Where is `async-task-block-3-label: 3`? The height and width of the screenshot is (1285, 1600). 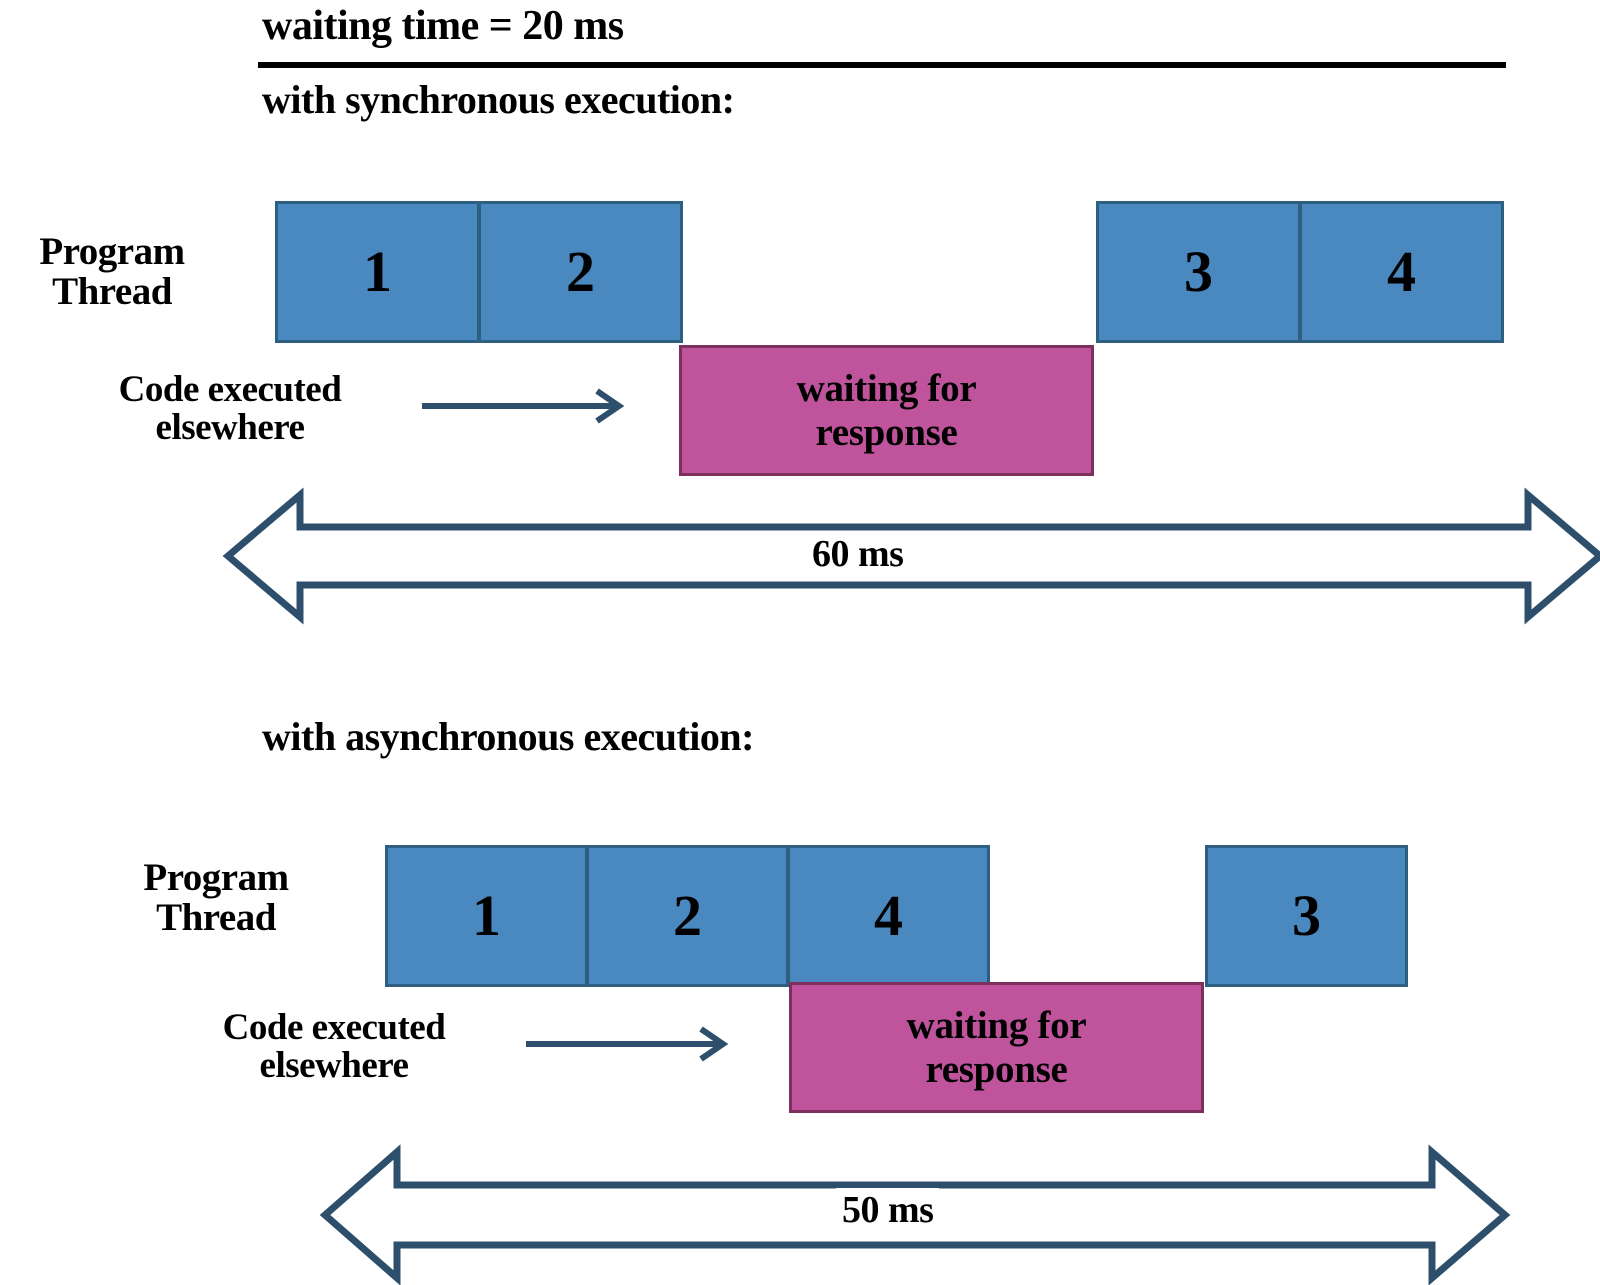
async-task-block-3-label: 3 is located at coordinates (1306, 915).